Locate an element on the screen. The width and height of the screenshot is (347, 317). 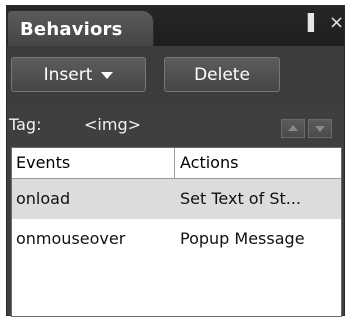
insert-button: Insert is located at coordinates (78, 74).